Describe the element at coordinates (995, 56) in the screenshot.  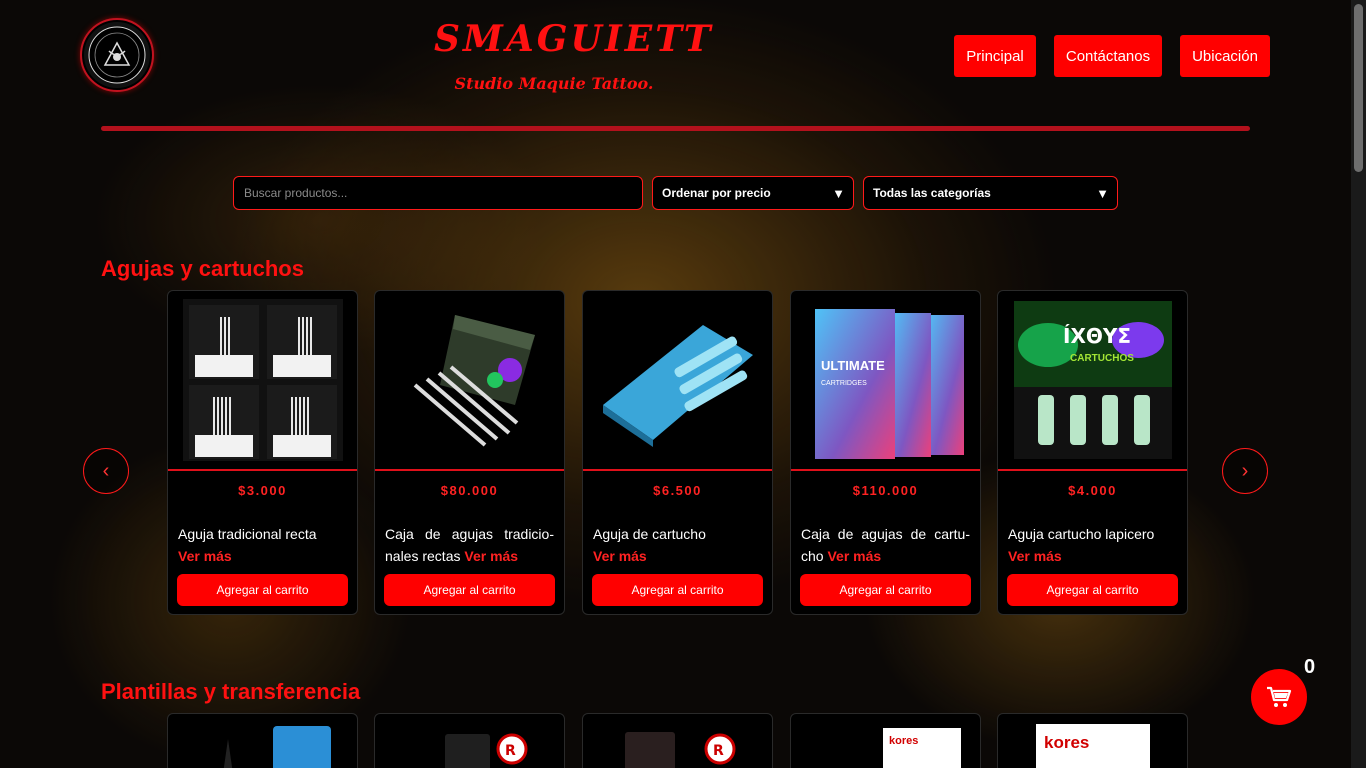
I see `nav-principal-button: Principal` at that location.